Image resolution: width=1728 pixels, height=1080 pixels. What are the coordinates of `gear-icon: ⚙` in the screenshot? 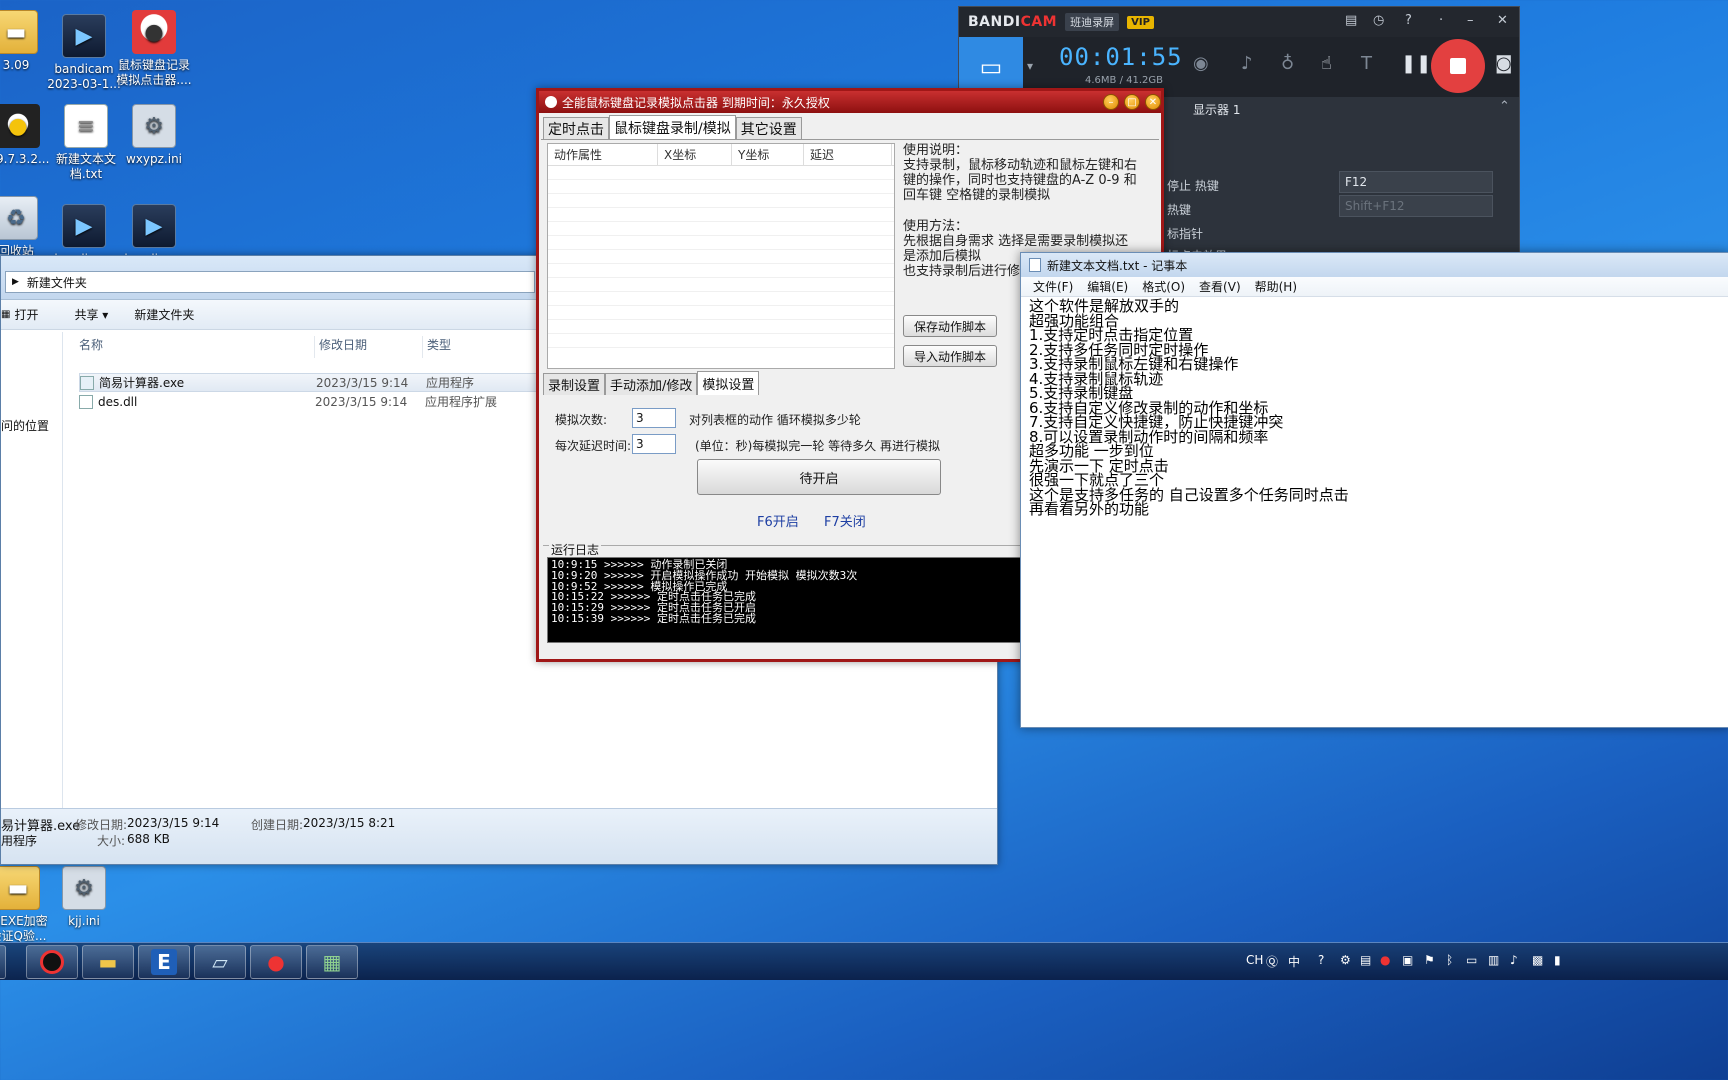 It's located at (84, 888).